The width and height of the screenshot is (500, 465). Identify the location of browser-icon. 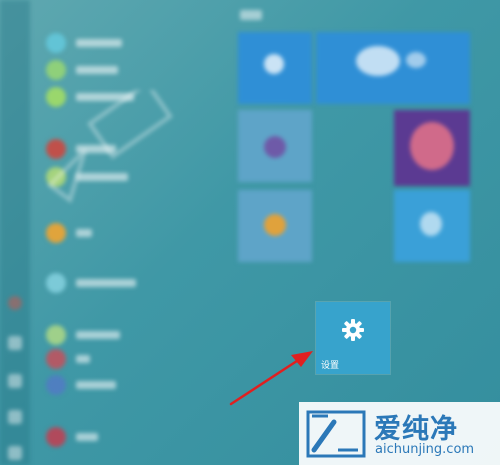
(431, 224).